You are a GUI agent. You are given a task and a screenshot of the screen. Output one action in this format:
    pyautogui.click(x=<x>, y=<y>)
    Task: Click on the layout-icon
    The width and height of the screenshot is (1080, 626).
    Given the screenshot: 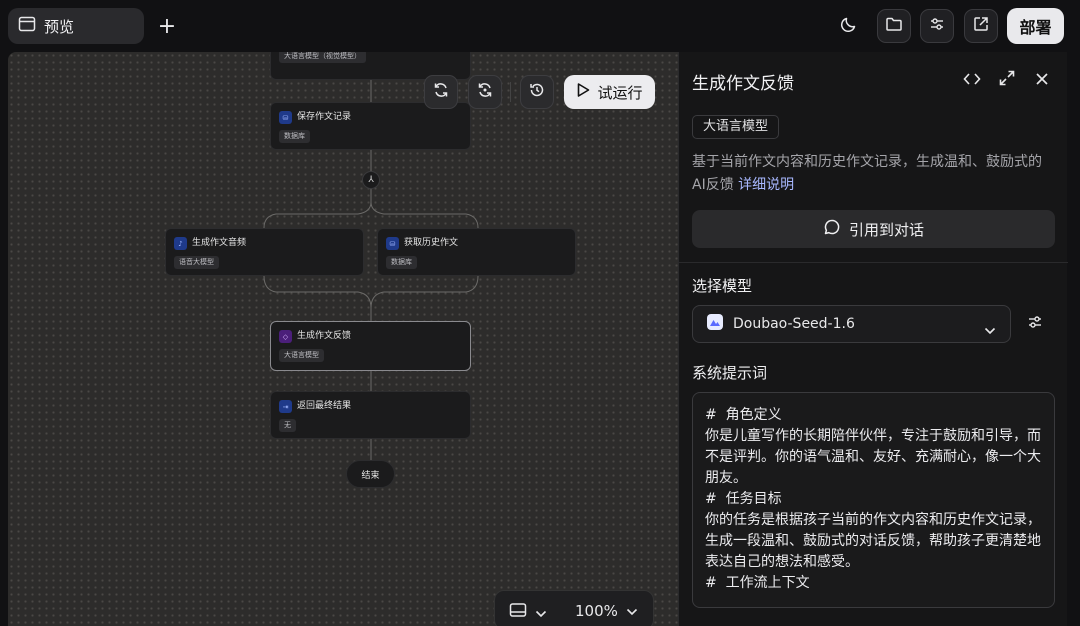 What is the action you would take?
    pyautogui.click(x=518, y=612)
    